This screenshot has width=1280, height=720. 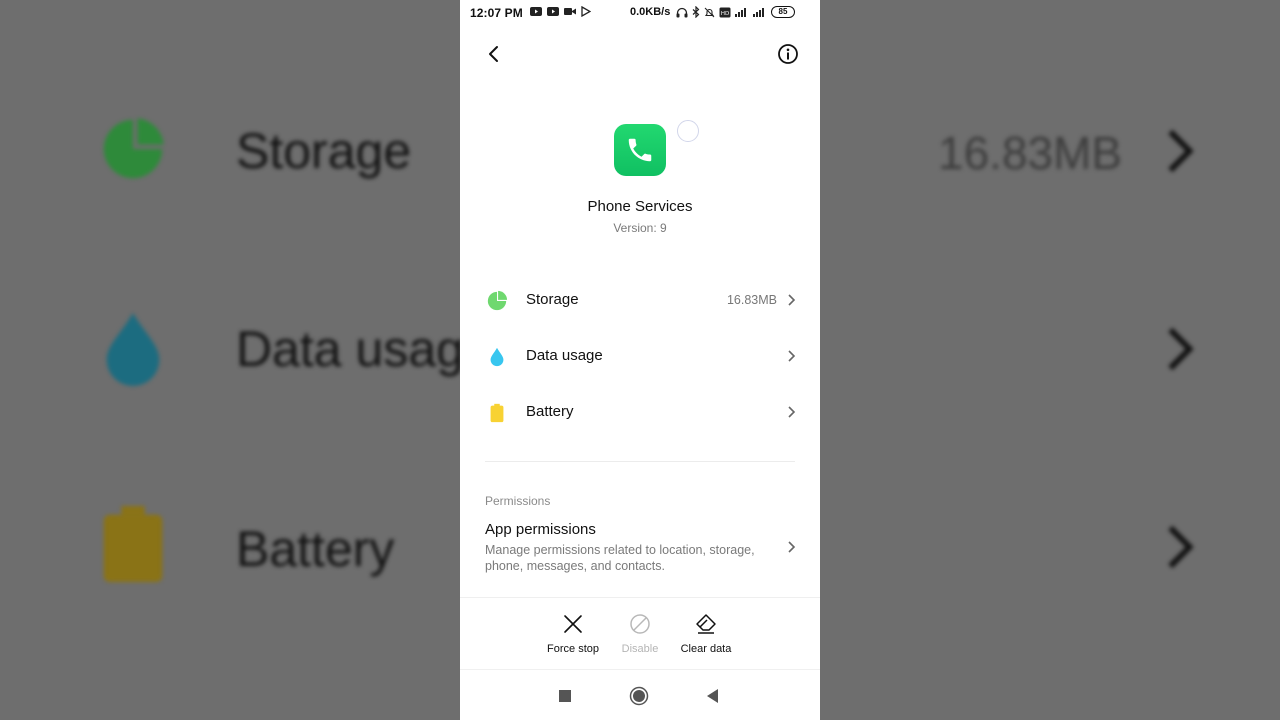 What do you see at coordinates (640, 624) in the screenshot?
I see `block-icon` at bounding box center [640, 624].